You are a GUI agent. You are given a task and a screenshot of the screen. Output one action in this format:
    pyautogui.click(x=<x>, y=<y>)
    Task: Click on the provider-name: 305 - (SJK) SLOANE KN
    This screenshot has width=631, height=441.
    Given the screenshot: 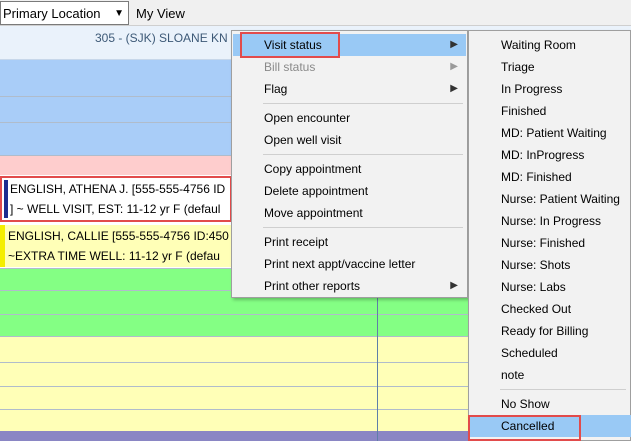 What is the action you would take?
    pyautogui.click(x=161, y=38)
    